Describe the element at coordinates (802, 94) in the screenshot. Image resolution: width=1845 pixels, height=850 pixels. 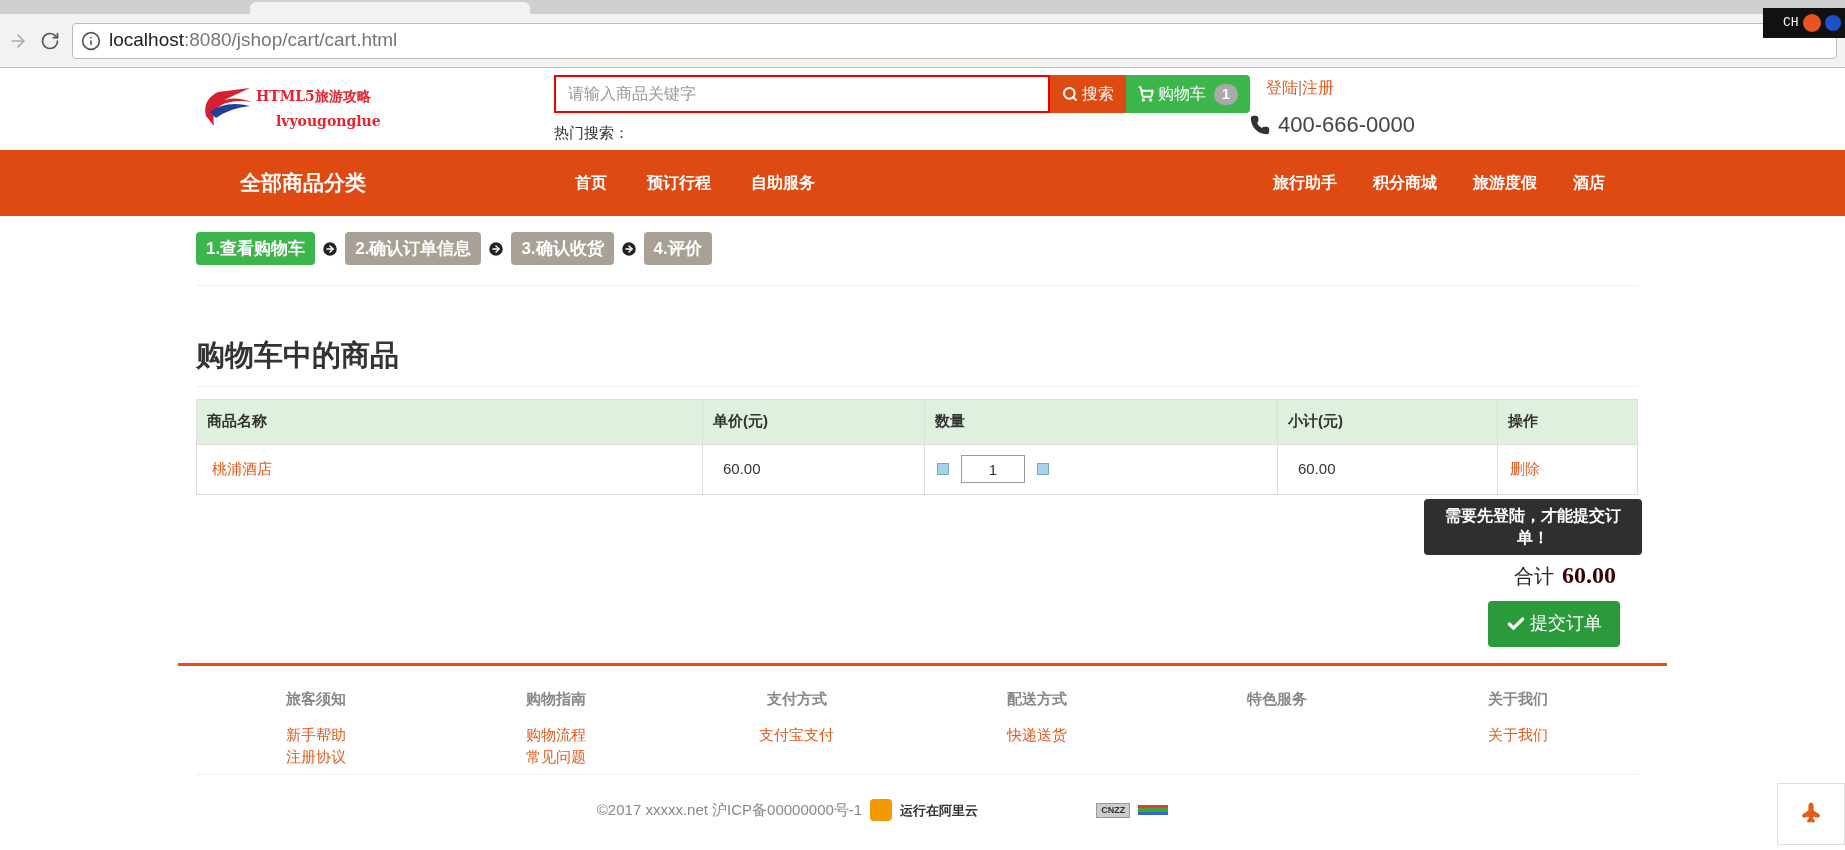
I see `search-field: 请输入商品关键字` at that location.